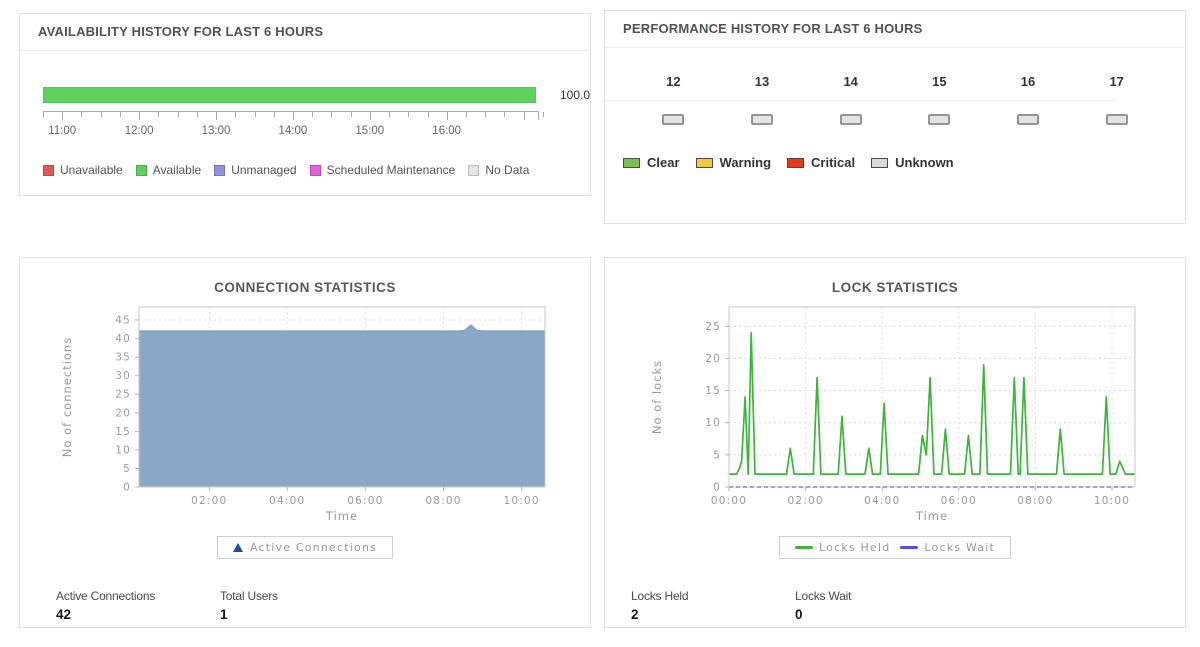 The height and width of the screenshot is (647, 1200). What do you see at coordinates (713, 423) in the screenshot?
I see `svg-text: 10` at bounding box center [713, 423].